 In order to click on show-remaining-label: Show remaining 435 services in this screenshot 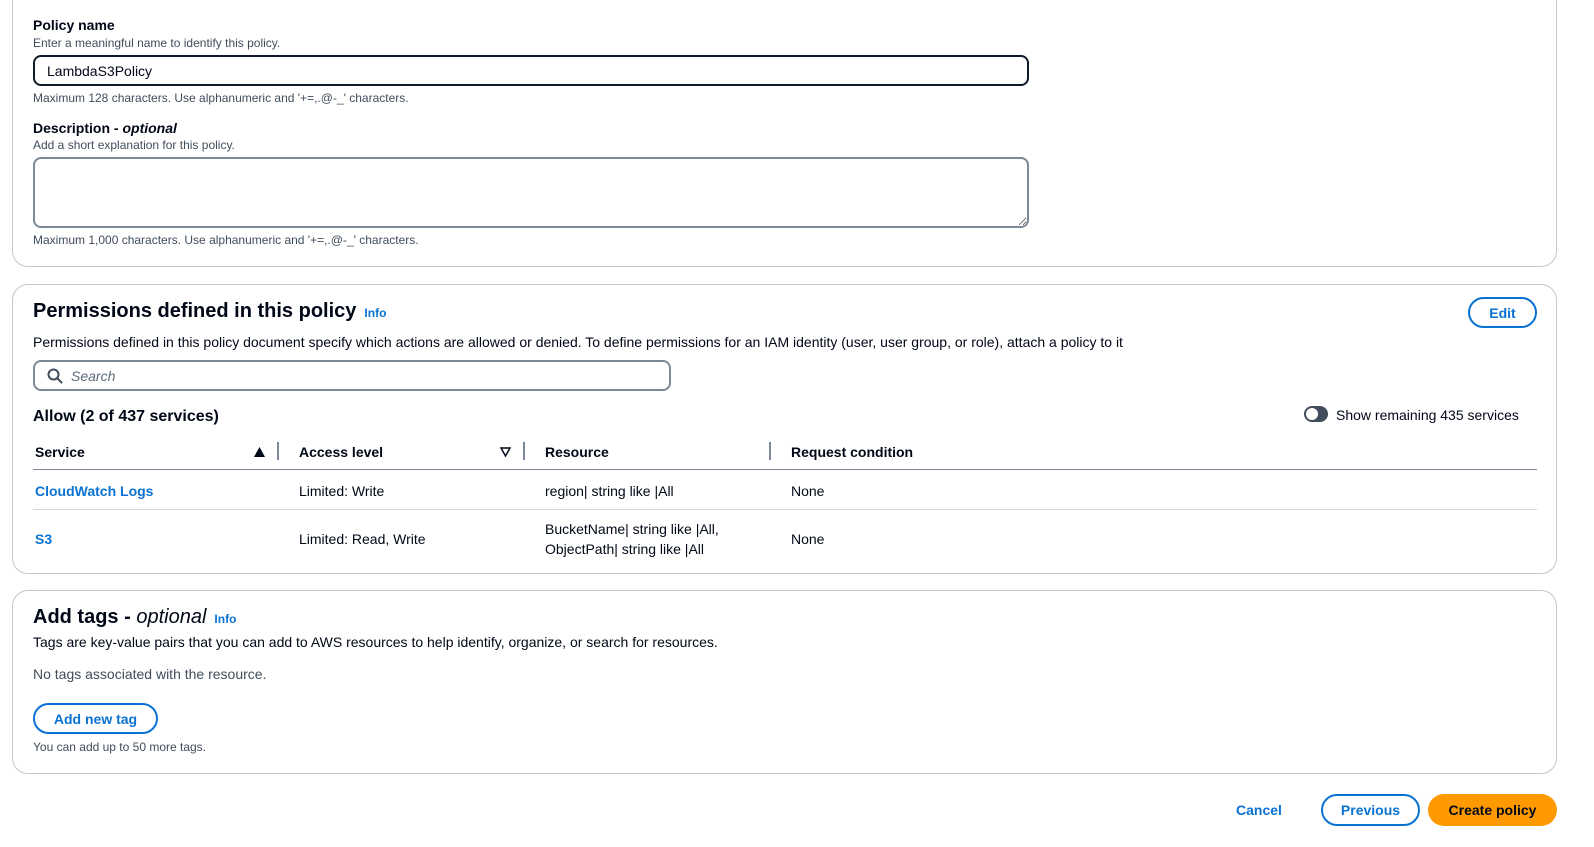, I will do `click(1427, 415)`.